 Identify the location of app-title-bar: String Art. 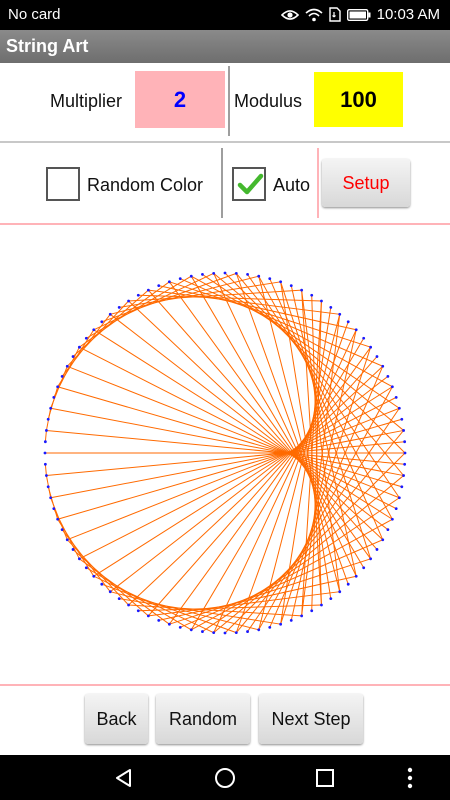
(225, 46).